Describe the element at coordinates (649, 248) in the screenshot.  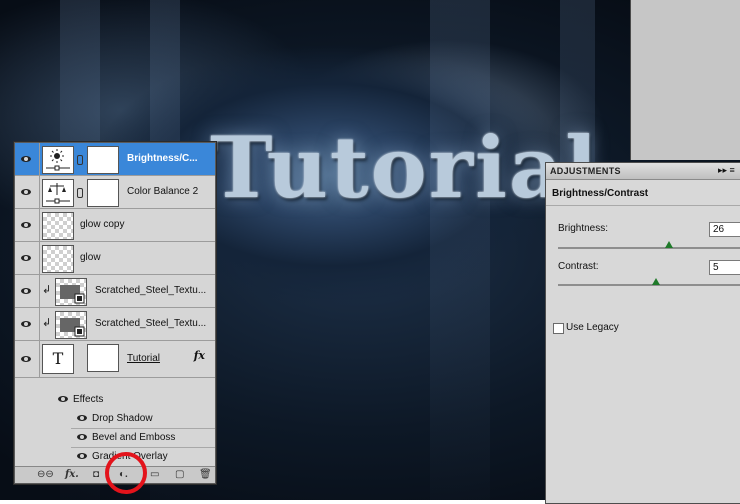
I see `brightness-slider-track` at that location.